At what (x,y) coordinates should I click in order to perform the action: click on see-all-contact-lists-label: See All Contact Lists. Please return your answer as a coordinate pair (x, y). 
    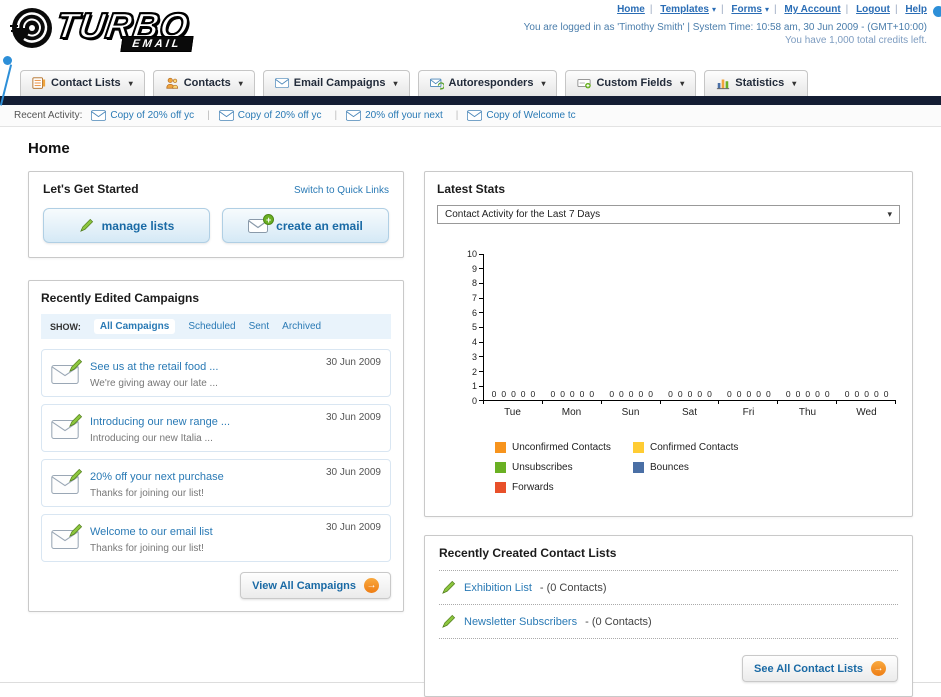
    Looking at the image, I should click on (808, 668).